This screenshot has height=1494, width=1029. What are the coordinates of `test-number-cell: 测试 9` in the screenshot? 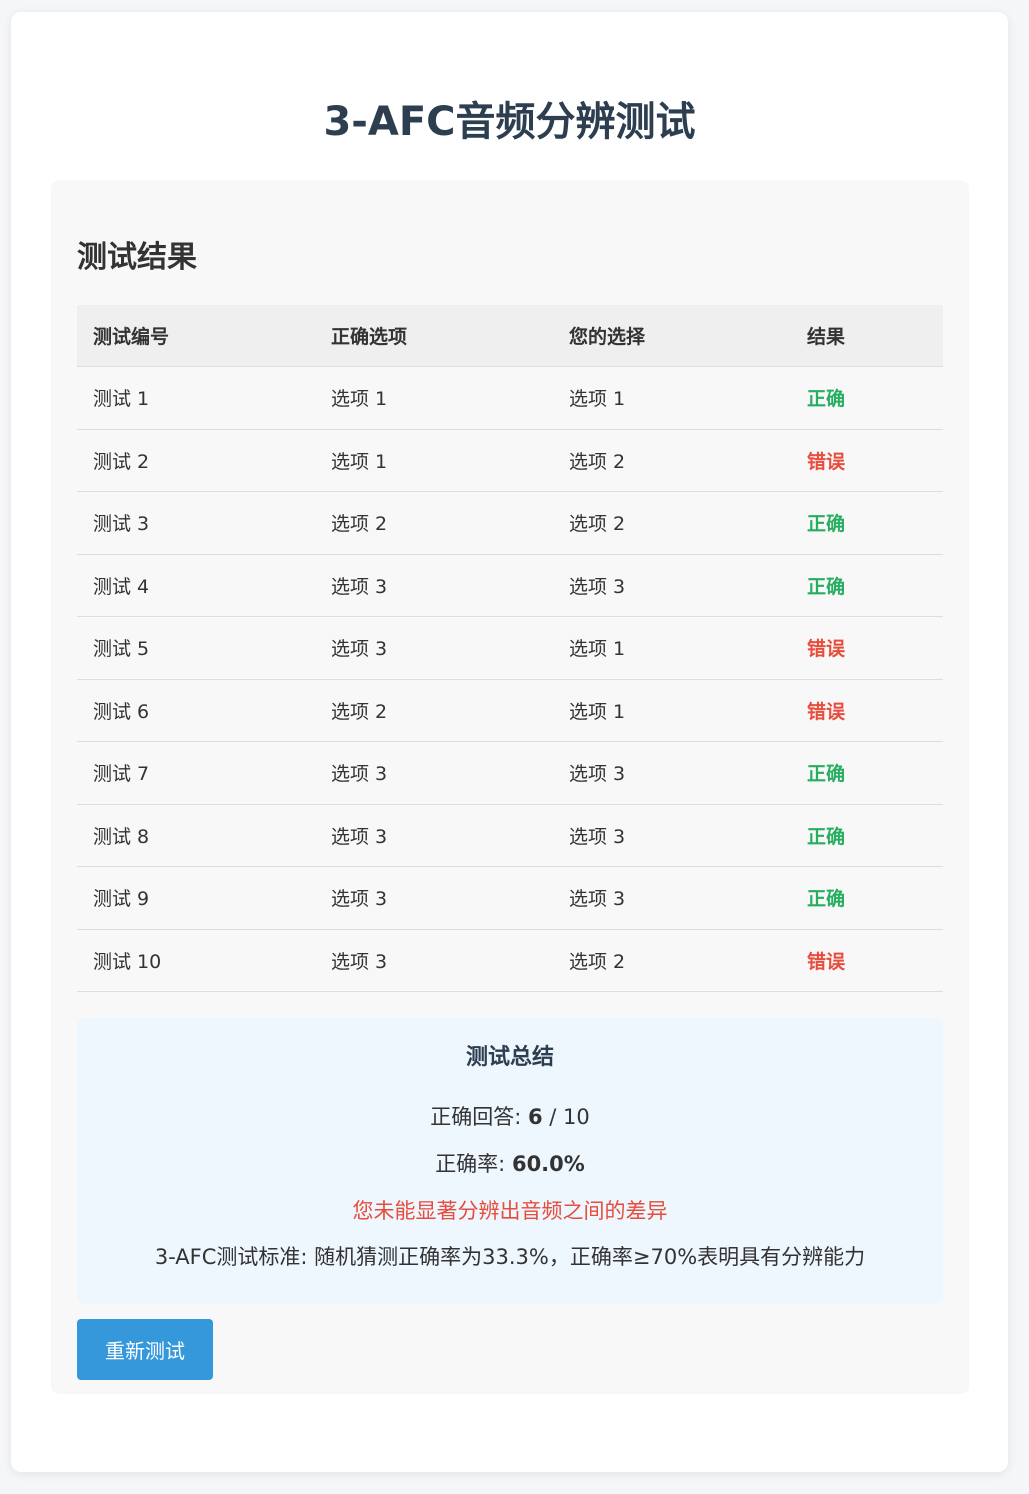 It's located at (121, 899).